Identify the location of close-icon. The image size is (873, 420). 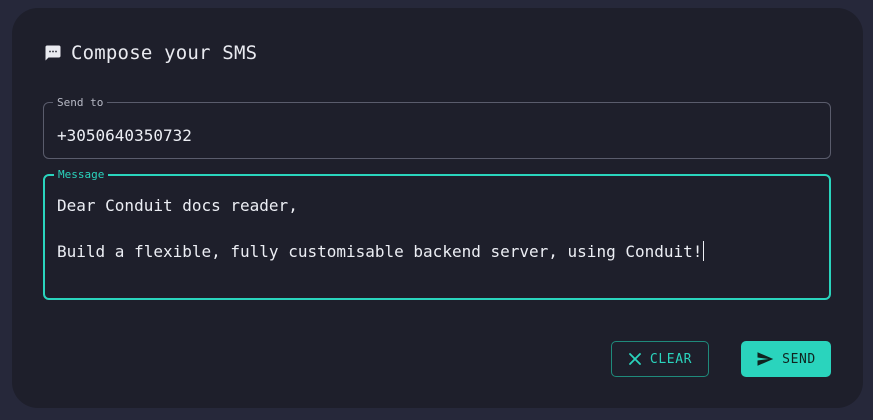
(635, 359).